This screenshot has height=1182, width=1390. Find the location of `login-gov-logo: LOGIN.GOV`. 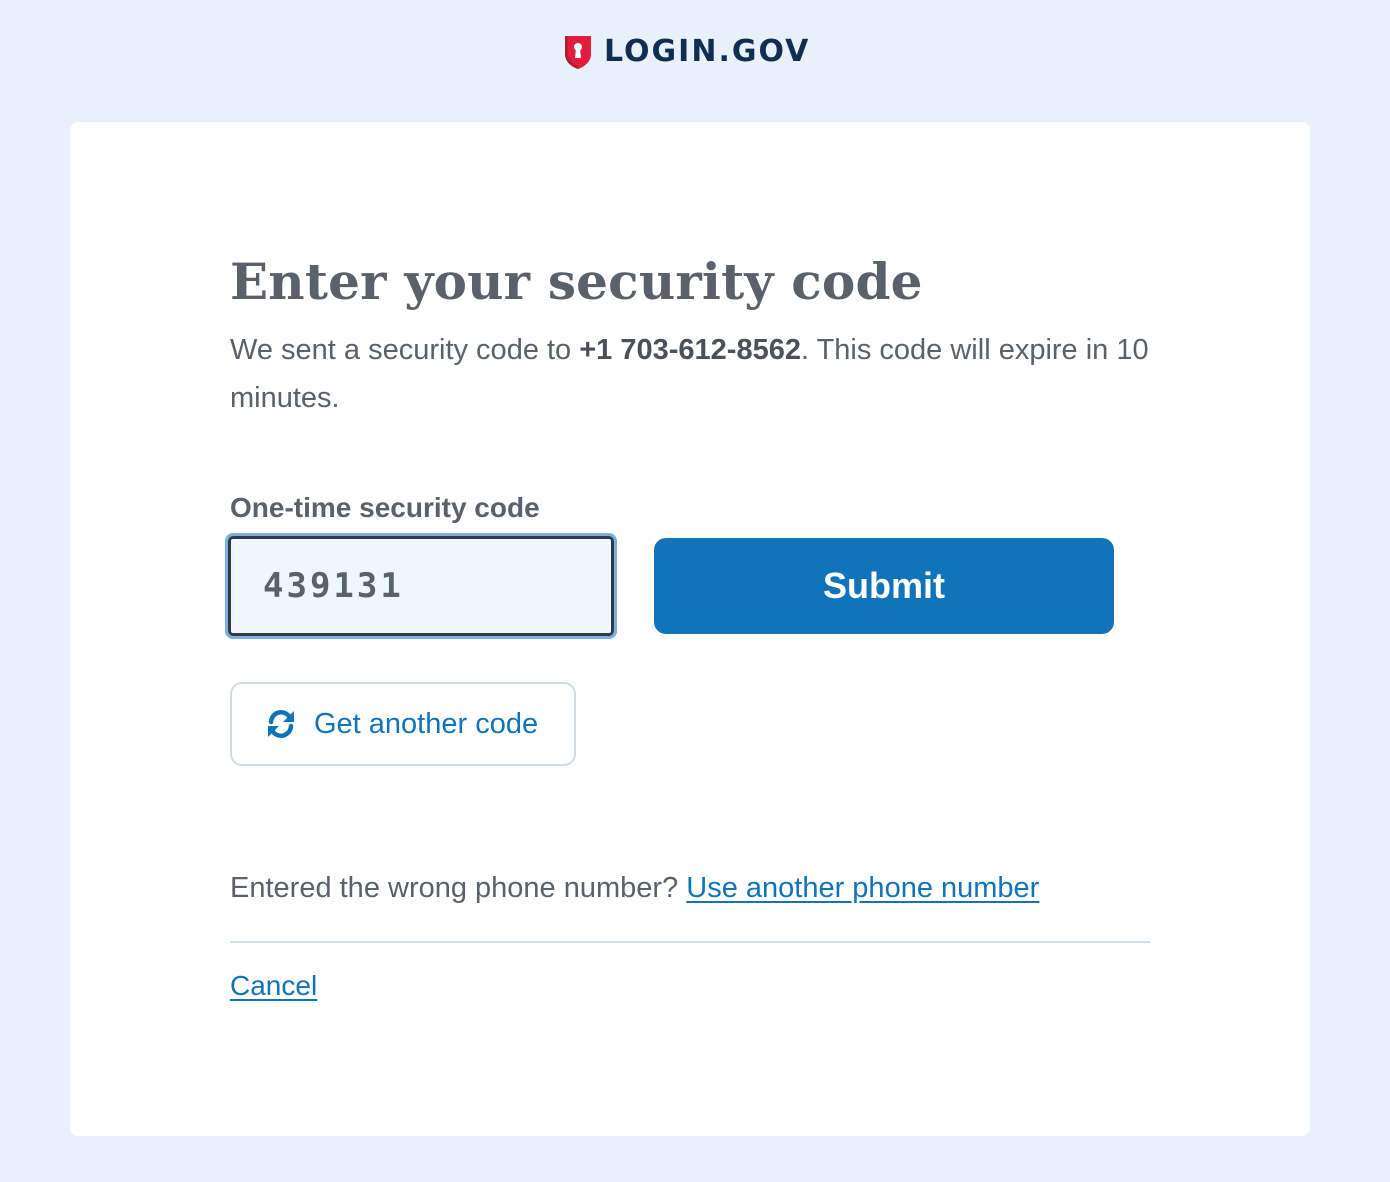

login-gov-logo: LOGIN.GOV is located at coordinates (687, 52).